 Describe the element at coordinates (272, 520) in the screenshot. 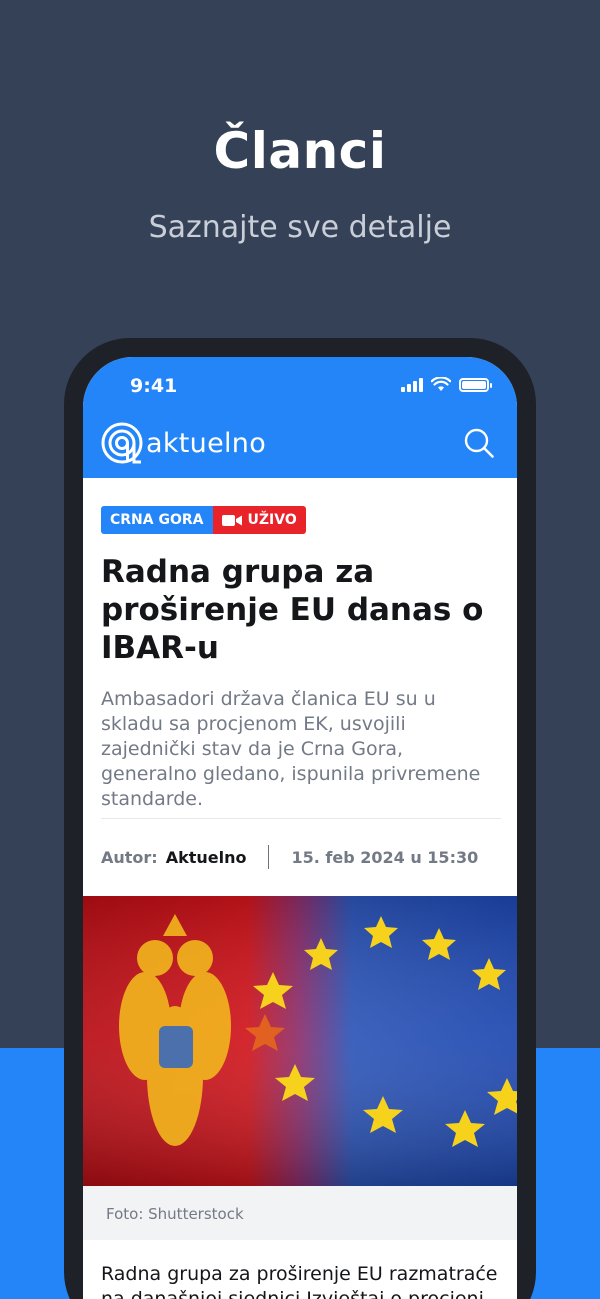

I see `live-tag-label: UŽIVO` at that location.